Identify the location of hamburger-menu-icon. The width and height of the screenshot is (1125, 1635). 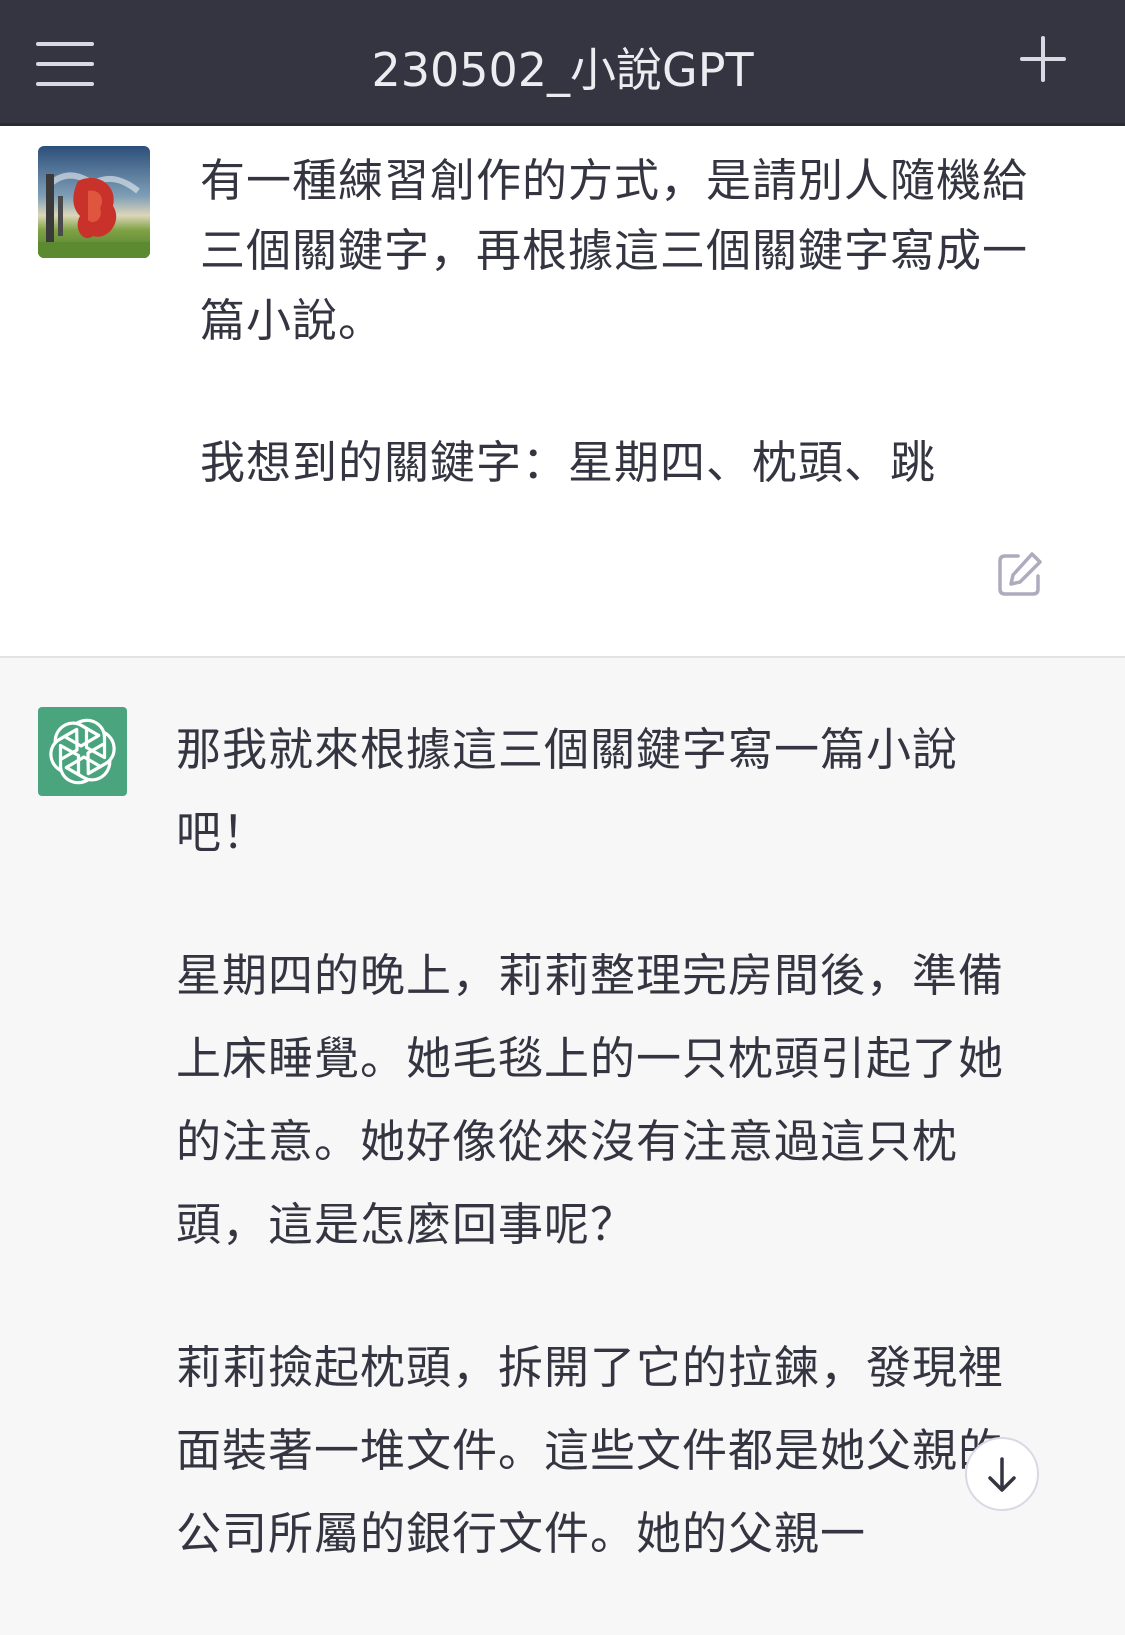
(66, 65).